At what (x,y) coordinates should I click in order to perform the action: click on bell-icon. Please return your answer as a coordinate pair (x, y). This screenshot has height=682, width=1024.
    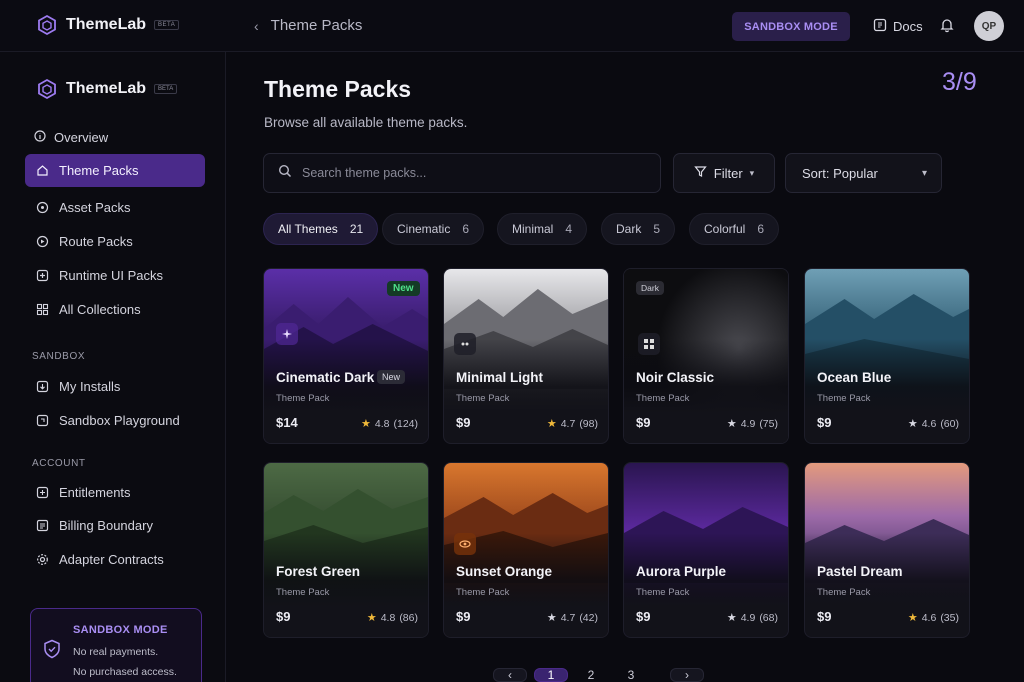
    Looking at the image, I should click on (947, 25).